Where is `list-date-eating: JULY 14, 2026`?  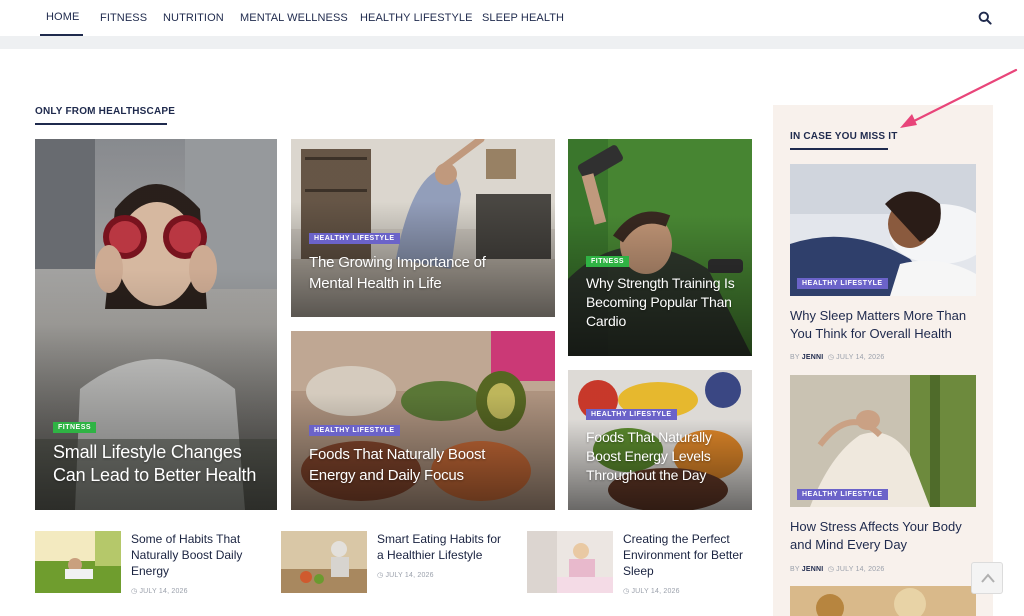
list-date-eating: JULY 14, 2026 is located at coordinates (409, 575).